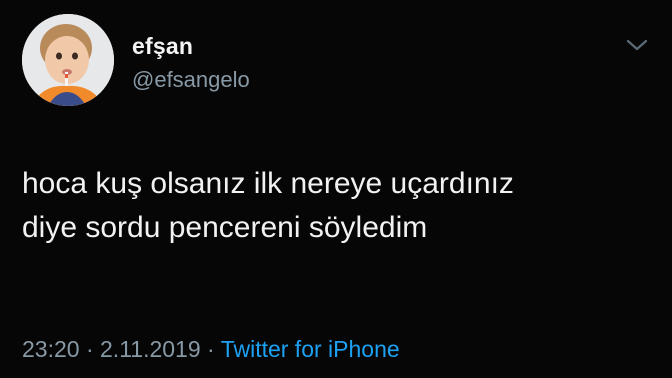  I want to click on avatar, so click(68, 60).